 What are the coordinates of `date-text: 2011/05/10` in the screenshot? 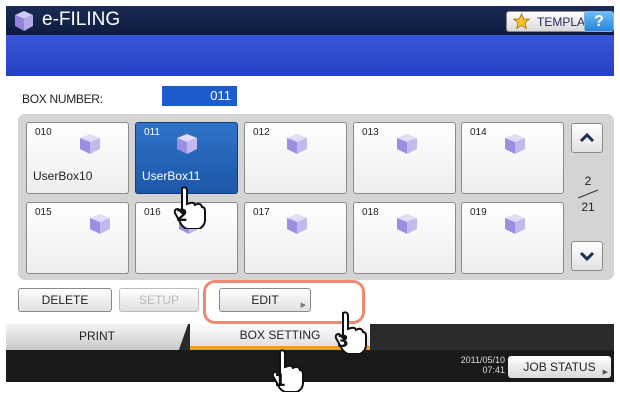 It's located at (482, 360).